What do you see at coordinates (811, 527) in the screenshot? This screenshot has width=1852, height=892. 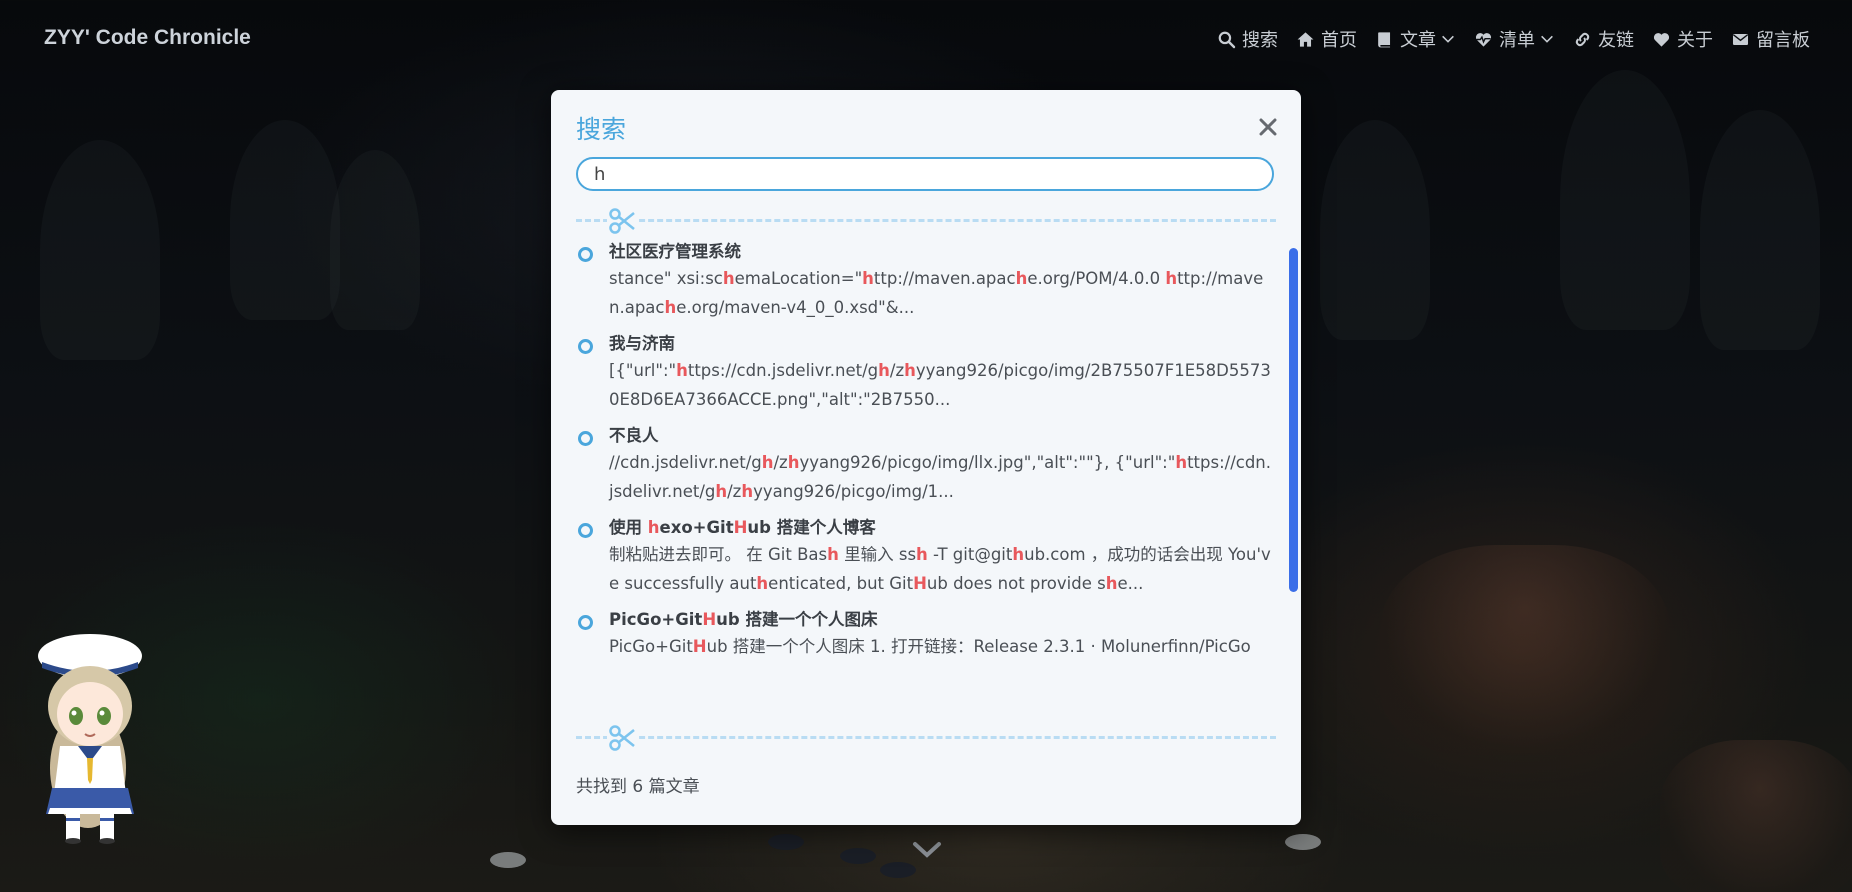 I see `text-segment: ub 搭建个人博客` at bounding box center [811, 527].